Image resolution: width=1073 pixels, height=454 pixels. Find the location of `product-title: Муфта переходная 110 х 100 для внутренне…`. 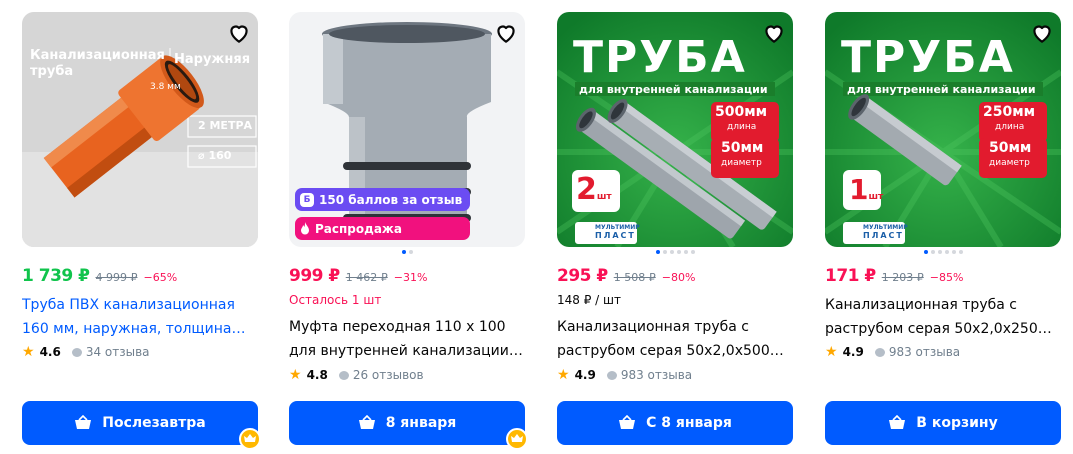

product-title: Муфта переходная 110 х 100 для внутренне… is located at coordinates (407, 339).